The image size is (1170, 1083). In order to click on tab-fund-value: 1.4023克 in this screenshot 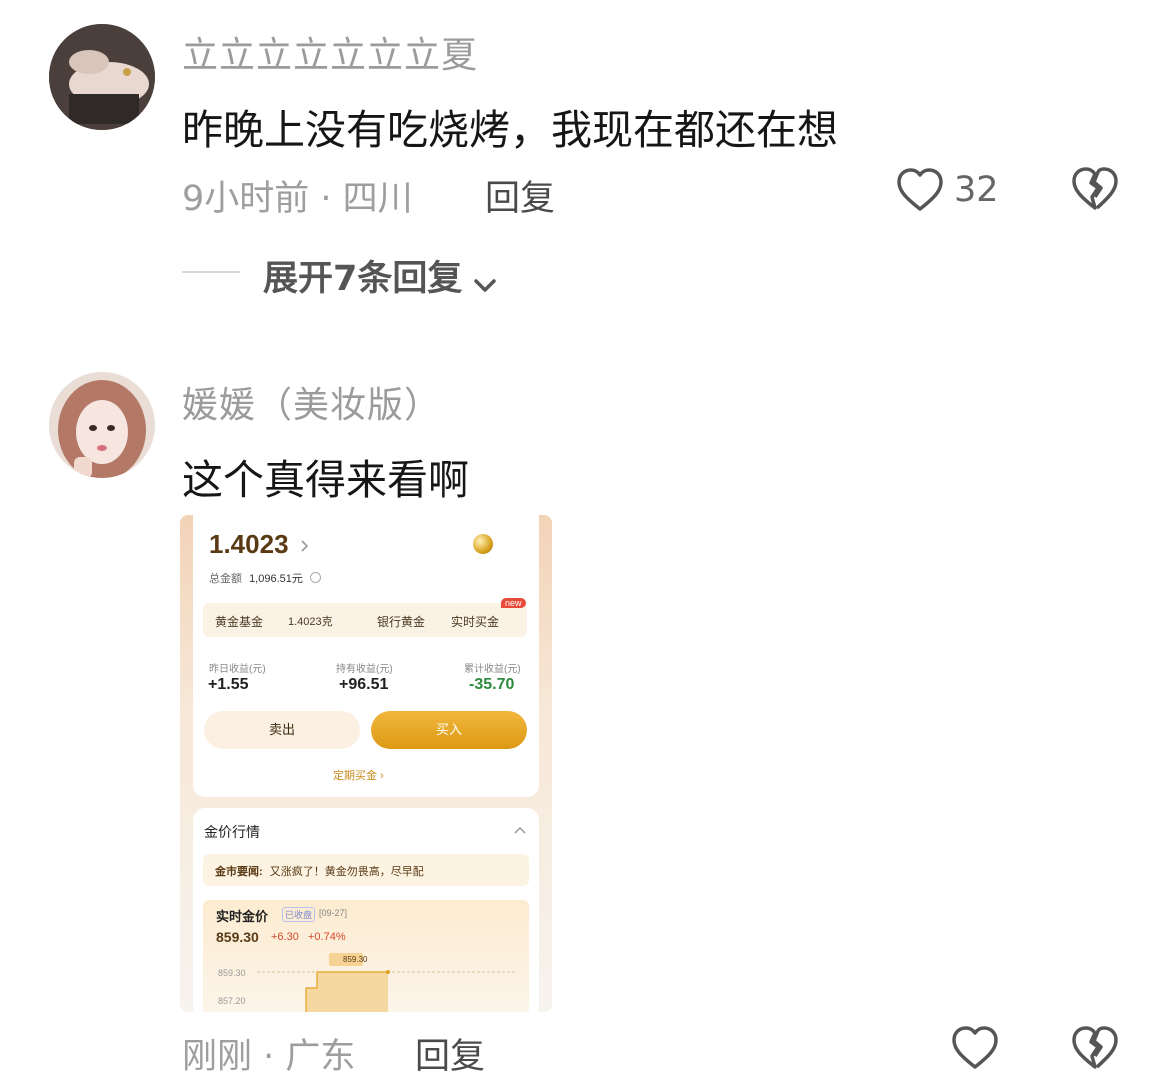, I will do `click(310, 622)`.